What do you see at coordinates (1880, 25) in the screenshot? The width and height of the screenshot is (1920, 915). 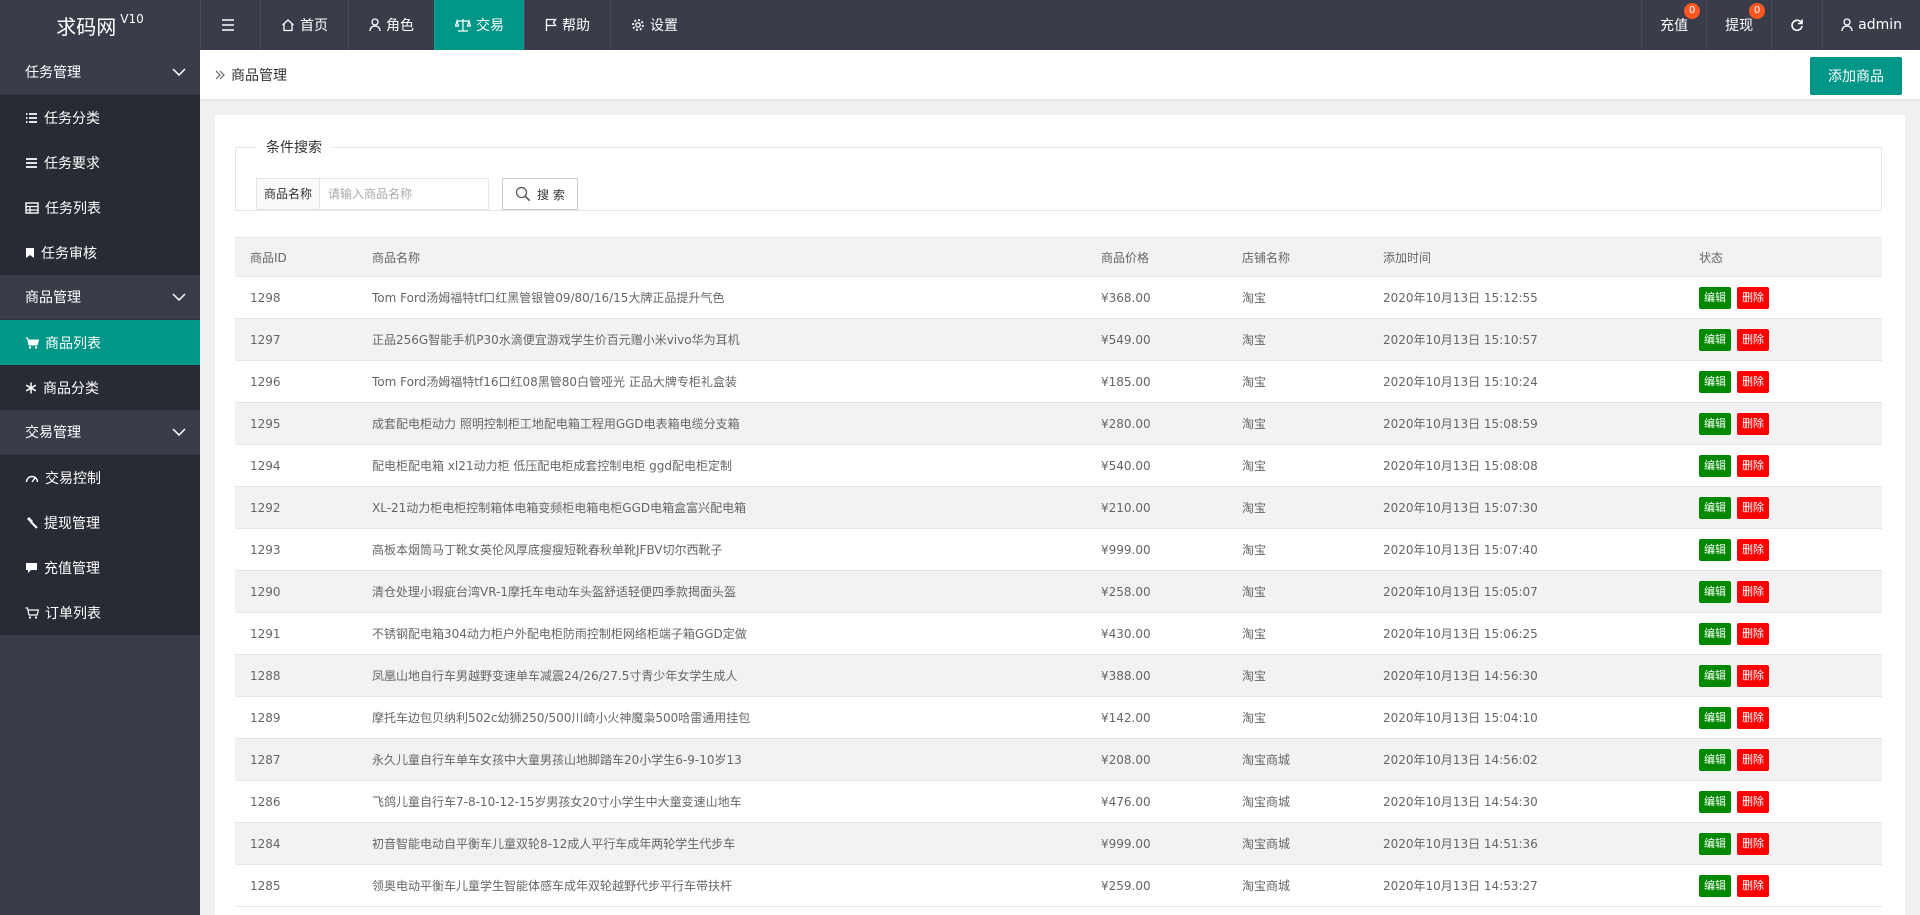 I see `user-name: admin` at bounding box center [1880, 25].